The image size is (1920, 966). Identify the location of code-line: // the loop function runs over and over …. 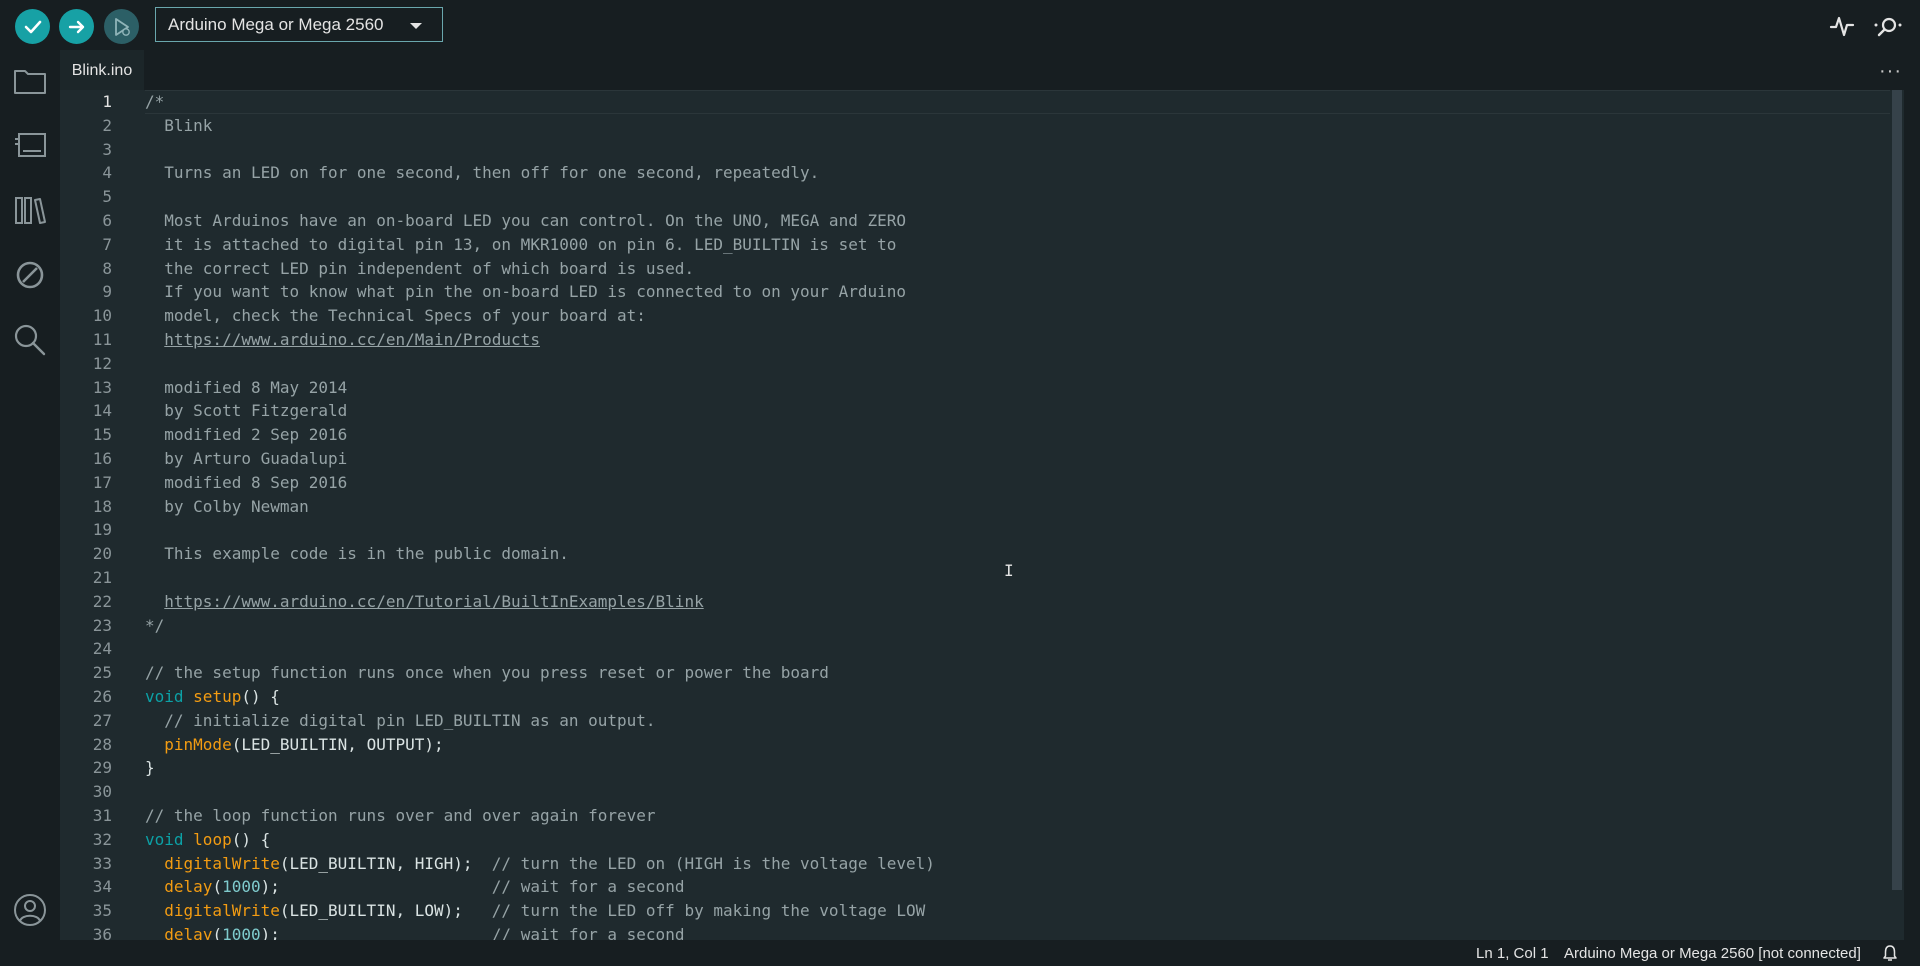
(400, 816).